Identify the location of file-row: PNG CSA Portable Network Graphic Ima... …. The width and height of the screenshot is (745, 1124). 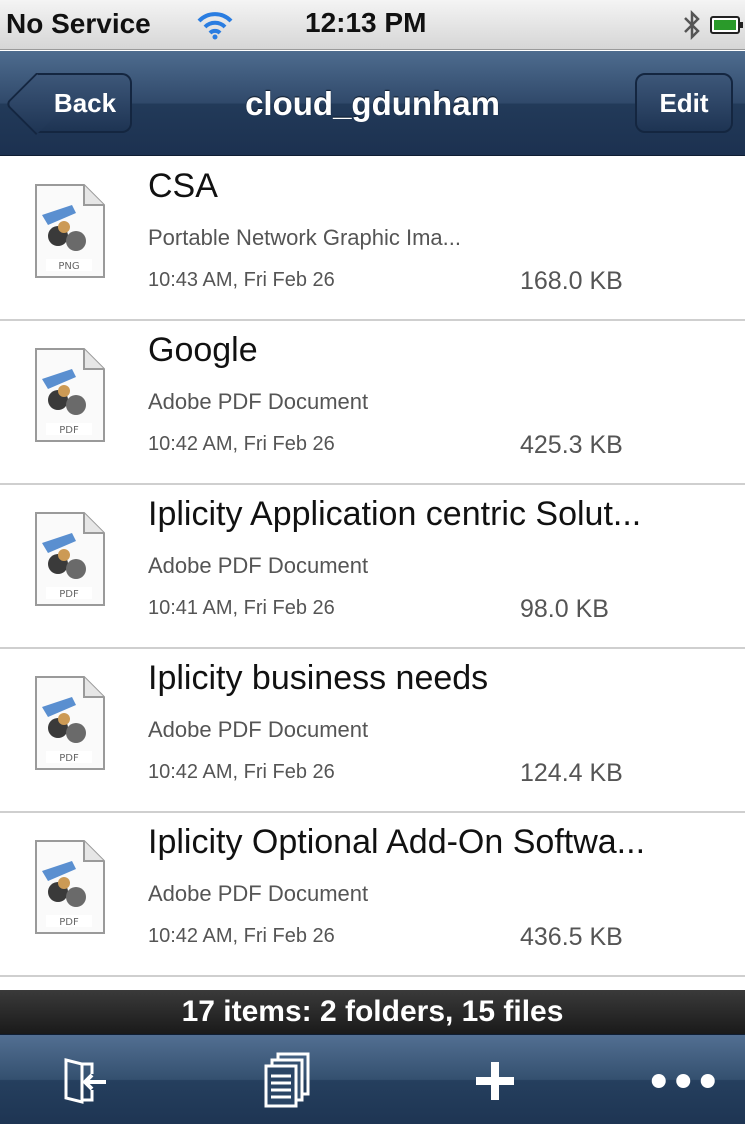
(372, 239).